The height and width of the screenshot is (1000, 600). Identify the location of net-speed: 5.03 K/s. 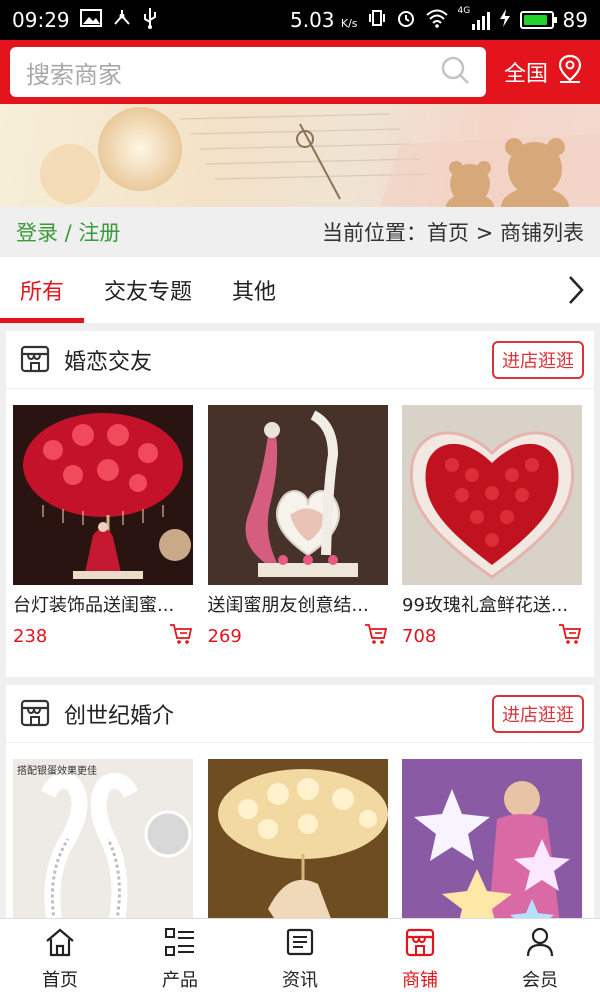
(324, 20).